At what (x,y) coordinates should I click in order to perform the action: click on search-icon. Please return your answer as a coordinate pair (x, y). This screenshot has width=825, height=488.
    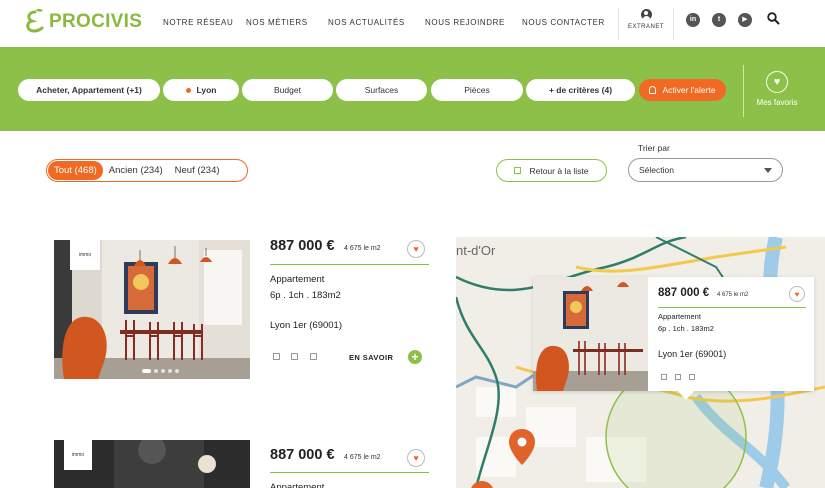
    Looking at the image, I should click on (773, 18).